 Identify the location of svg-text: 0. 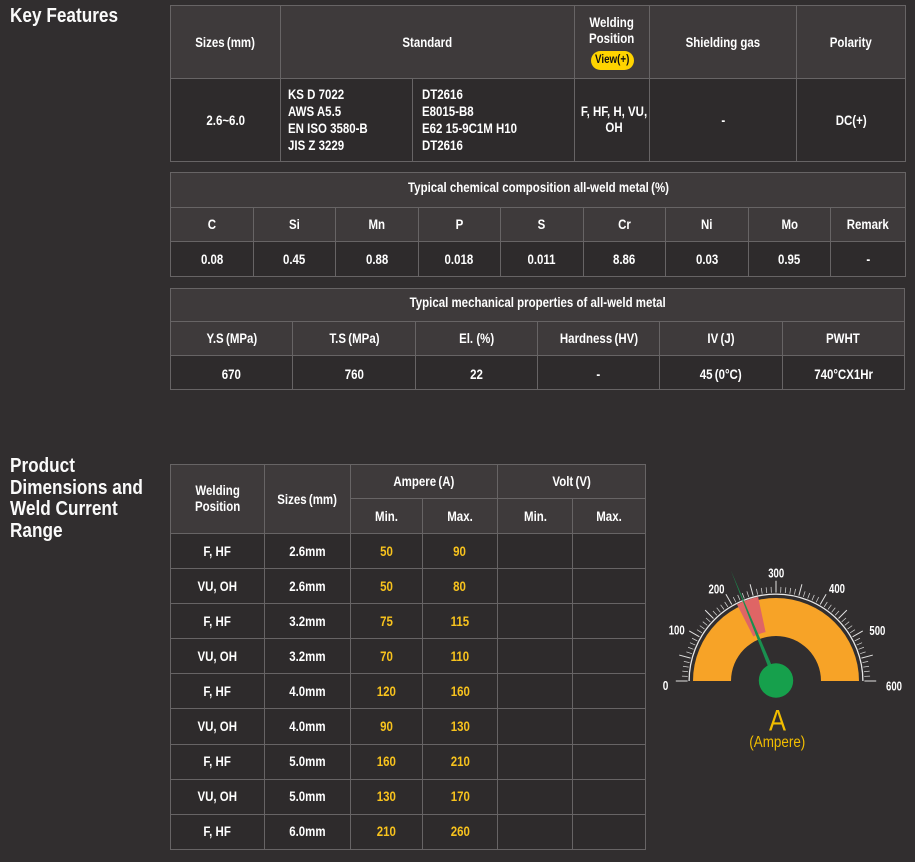
(666, 685).